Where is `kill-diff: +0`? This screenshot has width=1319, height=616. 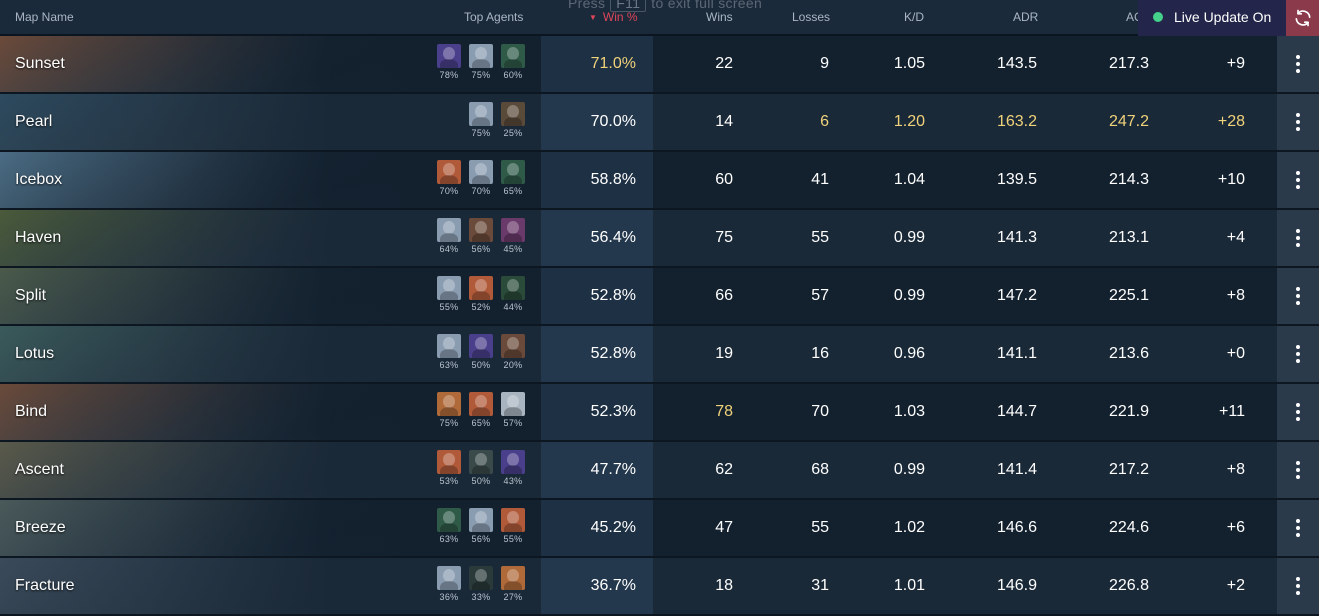 kill-diff: +0 is located at coordinates (1235, 353).